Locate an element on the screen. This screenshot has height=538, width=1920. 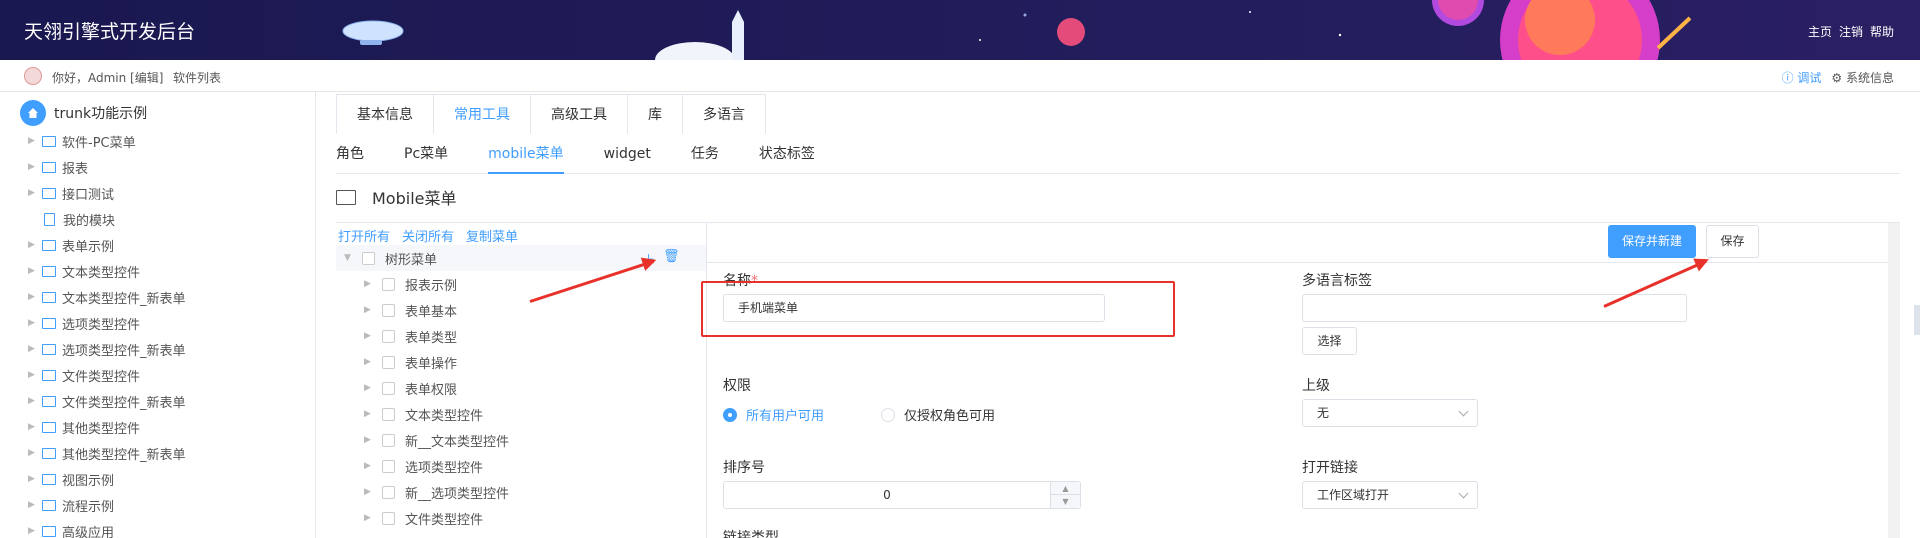
tab-task: 任务 is located at coordinates (705, 153).